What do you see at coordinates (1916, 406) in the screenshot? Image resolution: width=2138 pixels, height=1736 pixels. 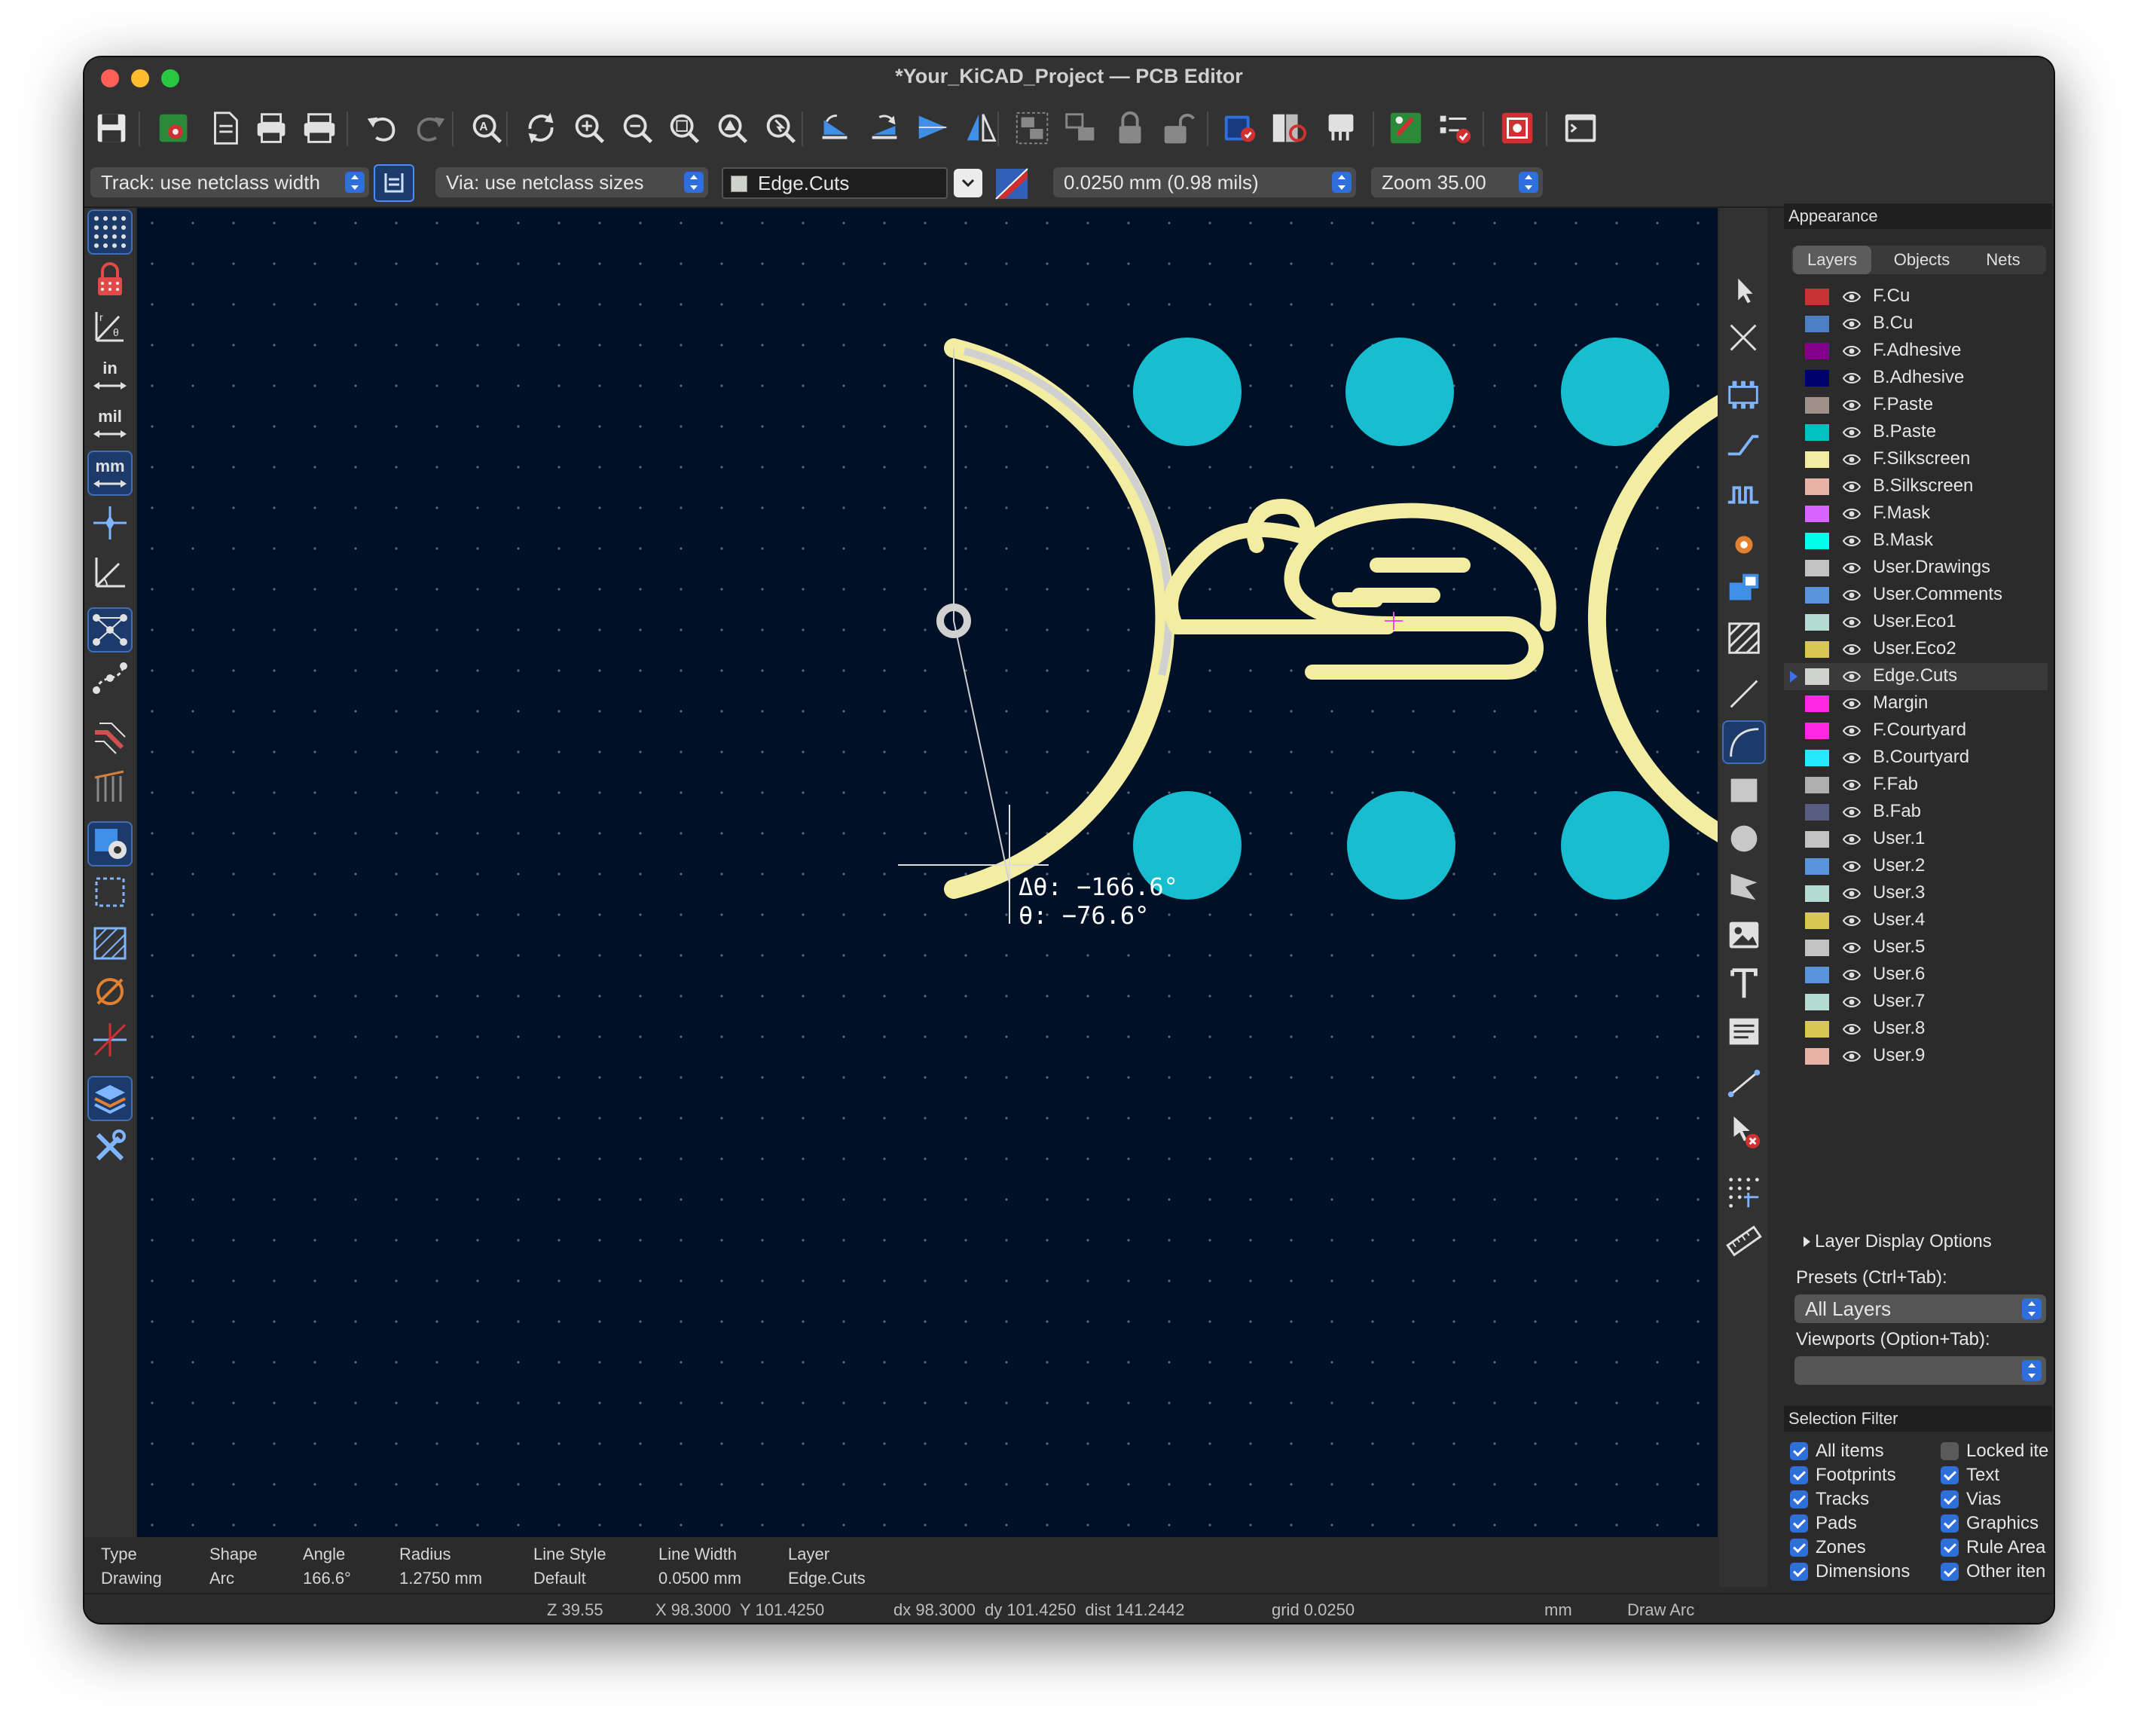 I see `layer-row: F.Paste` at bounding box center [1916, 406].